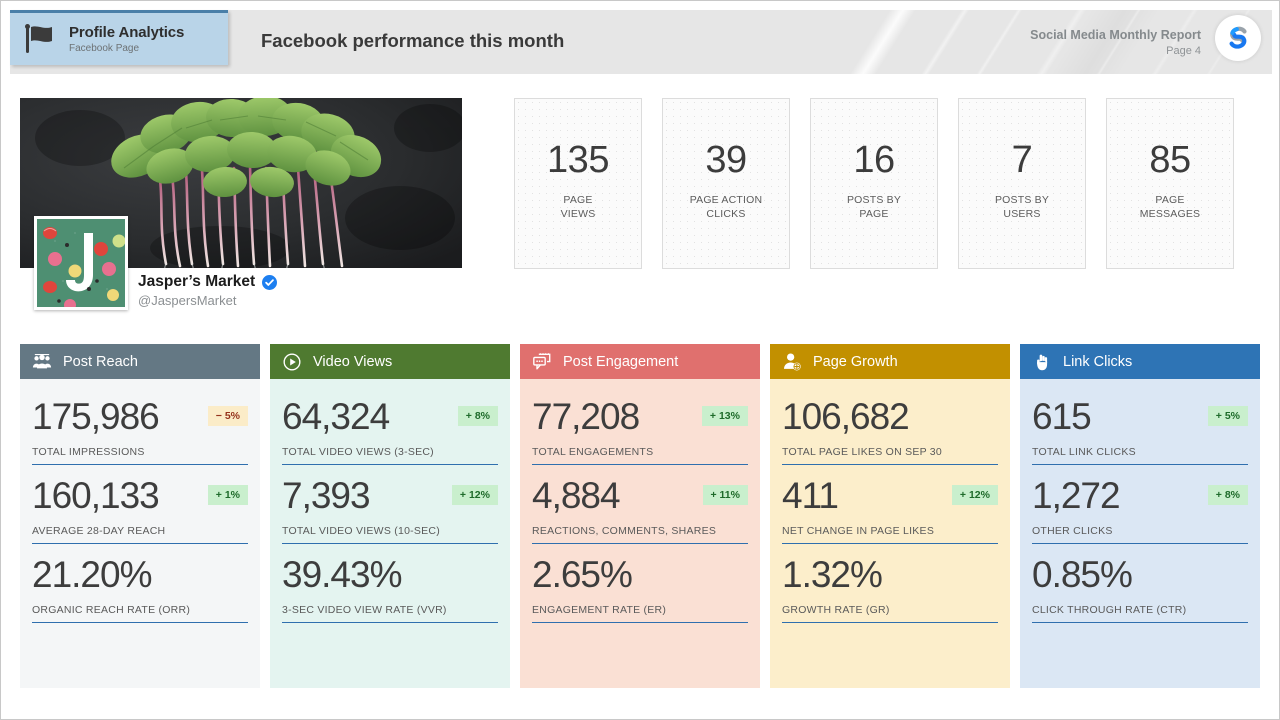  I want to click on user-plus-icon, so click(792, 362).